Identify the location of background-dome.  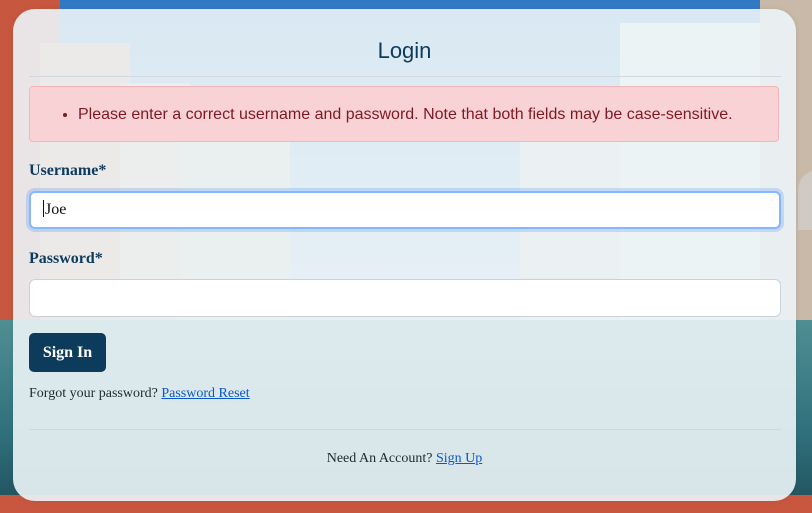
(805, 200).